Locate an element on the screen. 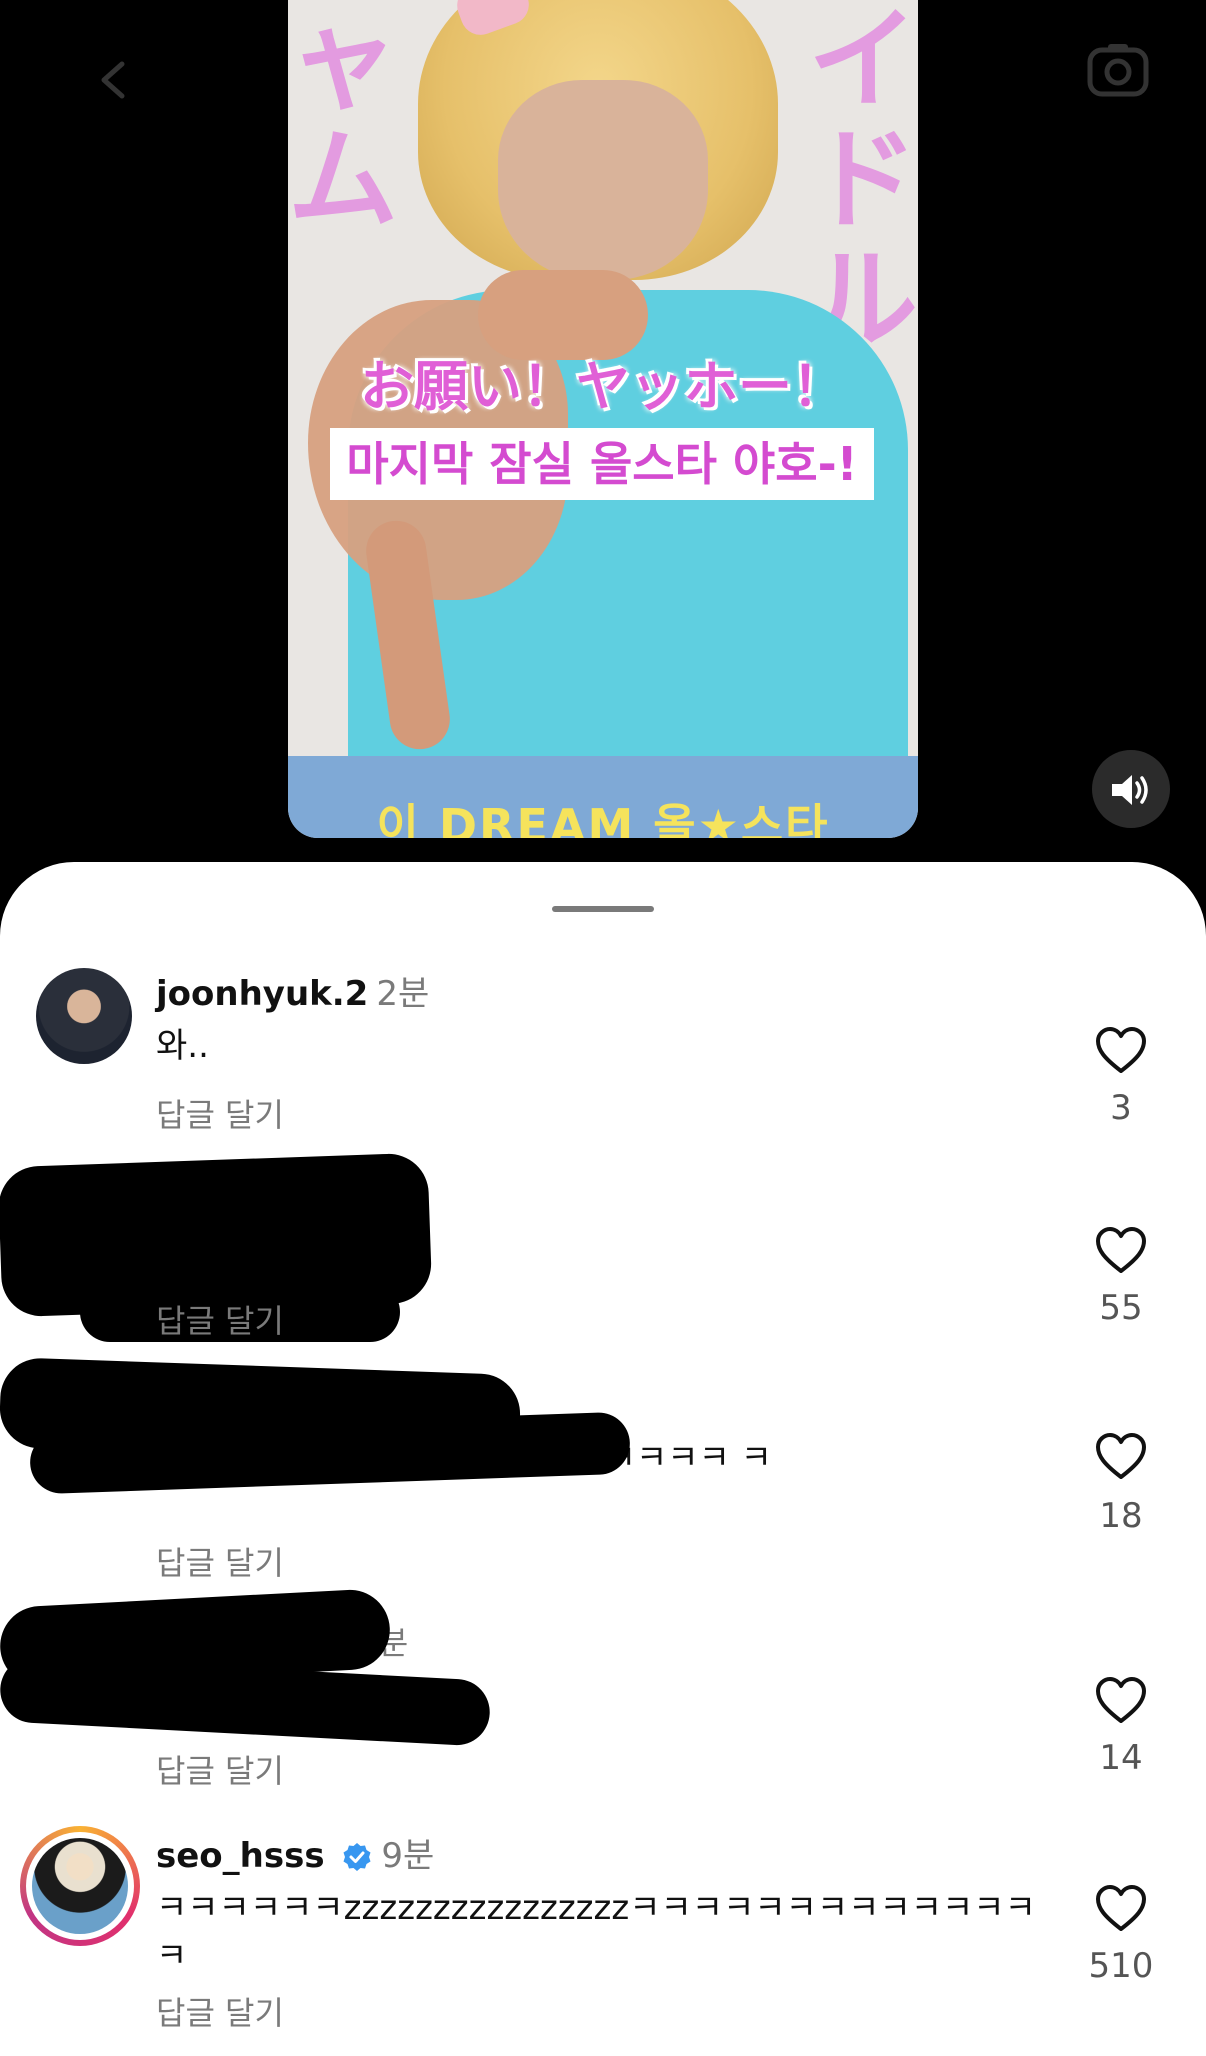 Image resolution: width=1206 pixels, height=2056 pixels. video-caption-korean: 마지막 잠실 올스타 야호-! is located at coordinates (602, 464).